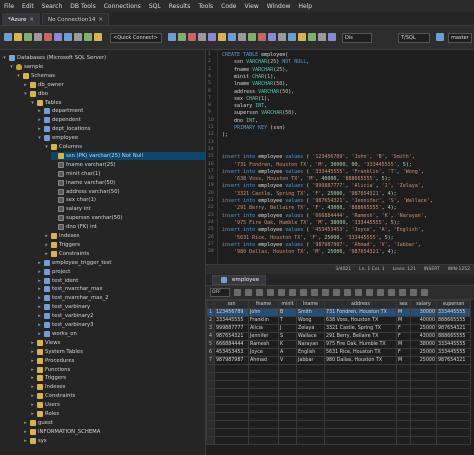 Image resolution: width=474 pixels, height=455 pixels. What do you see at coordinates (182, 37) in the screenshot?
I see `run-statement-icon` at bounding box center [182, 37].